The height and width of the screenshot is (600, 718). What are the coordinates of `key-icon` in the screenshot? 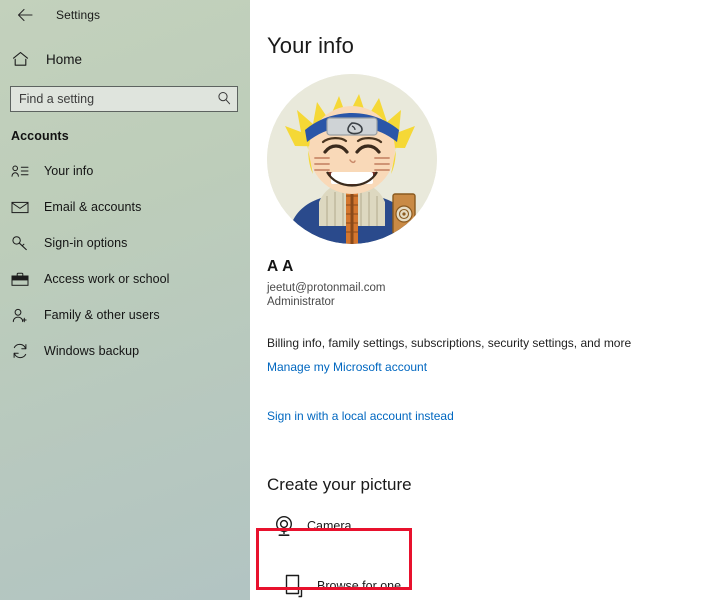 It's located at (22, 243).